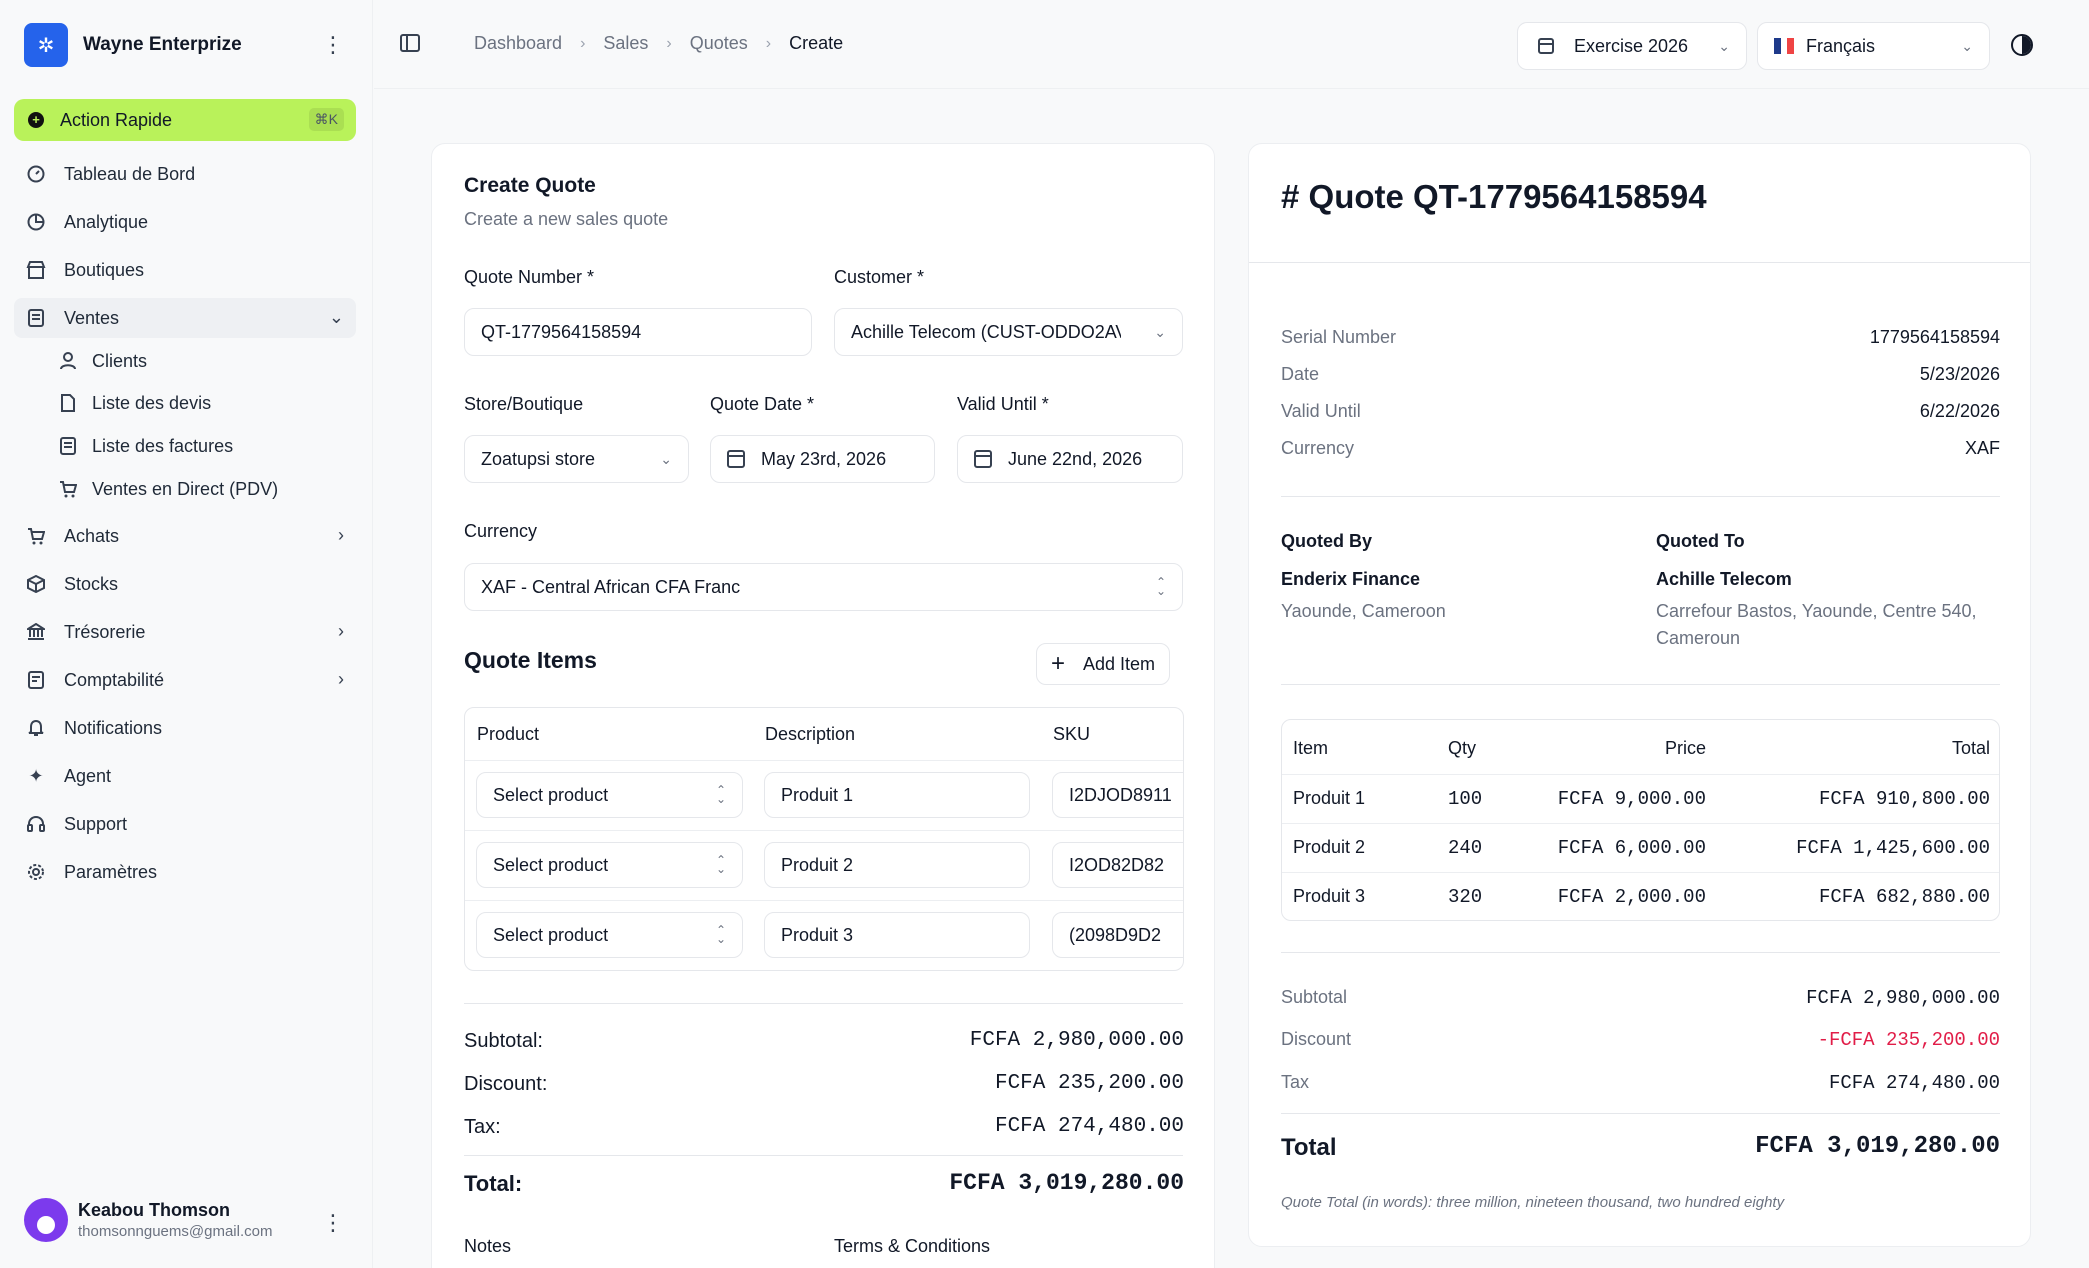 This screenshot has height=1268, width=2089. Describe the element at coordinates (1117, 935) in the screenshot. I see `sku-input: (2098D9D2` at that location.